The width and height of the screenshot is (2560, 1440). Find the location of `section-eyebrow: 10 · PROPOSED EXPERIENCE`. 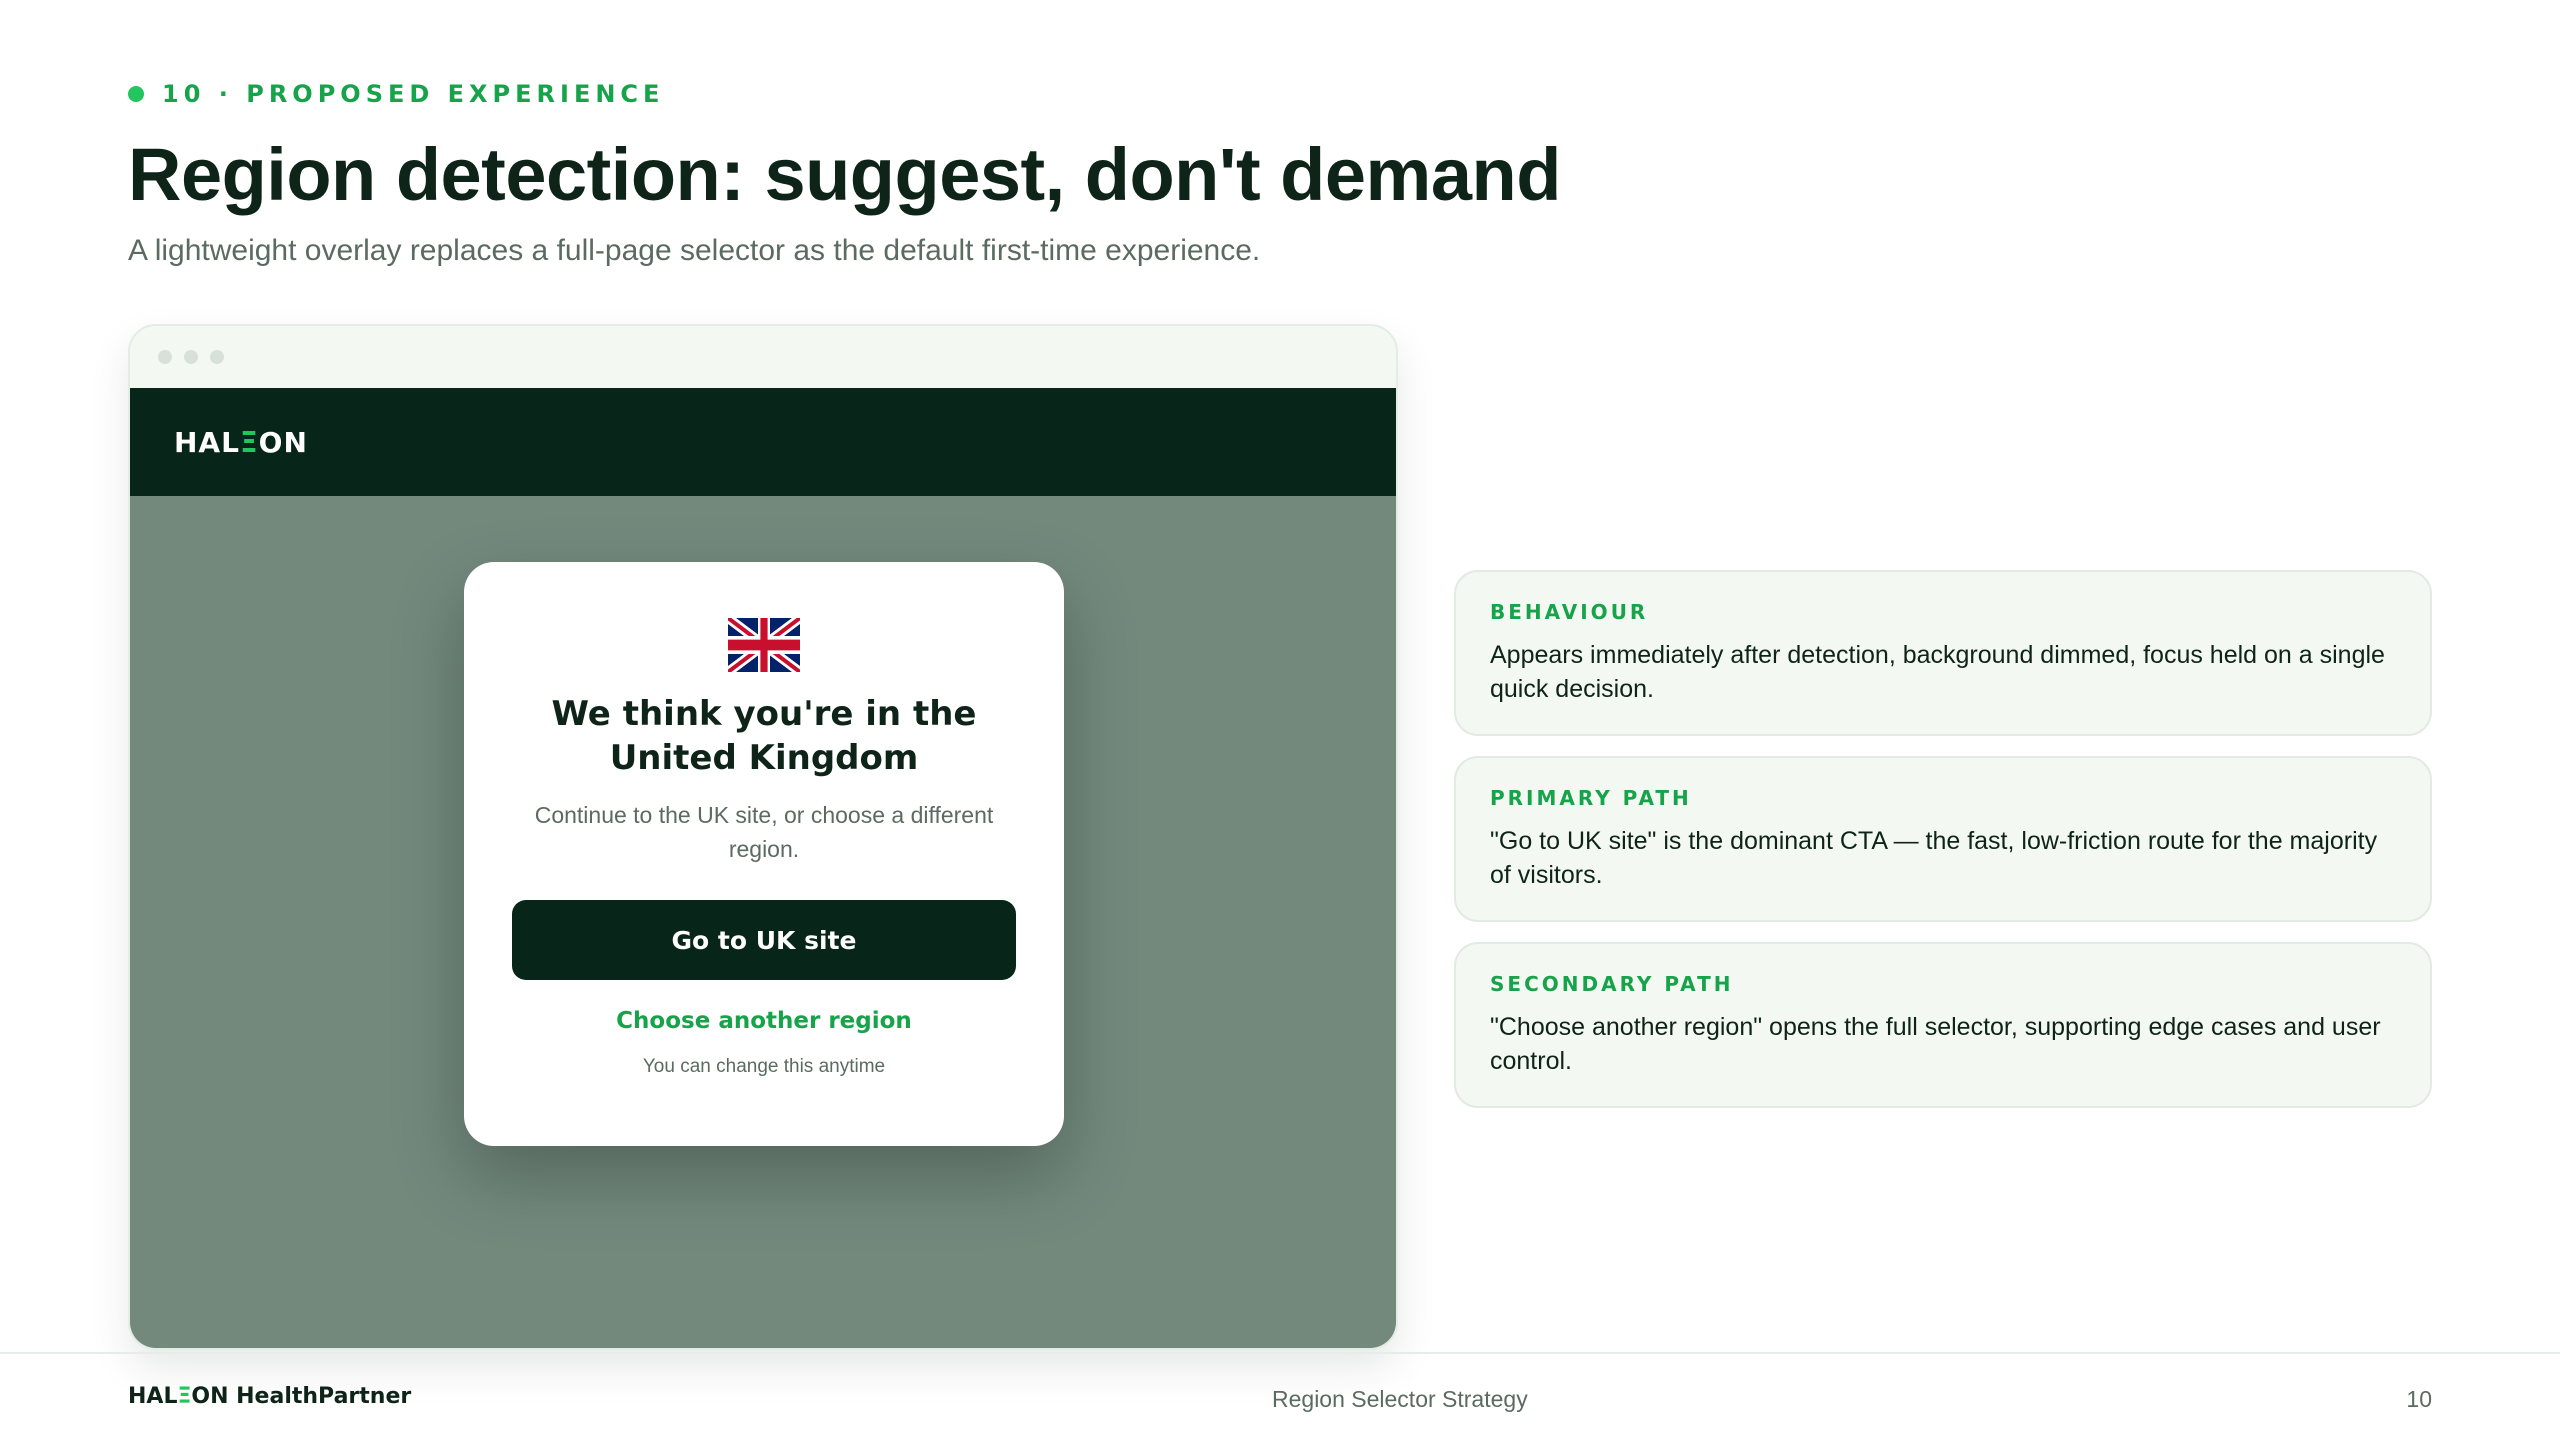

section-eyebrow: 10 · PROPOSED EXPERIENCE is located at coordinates (396, 94).